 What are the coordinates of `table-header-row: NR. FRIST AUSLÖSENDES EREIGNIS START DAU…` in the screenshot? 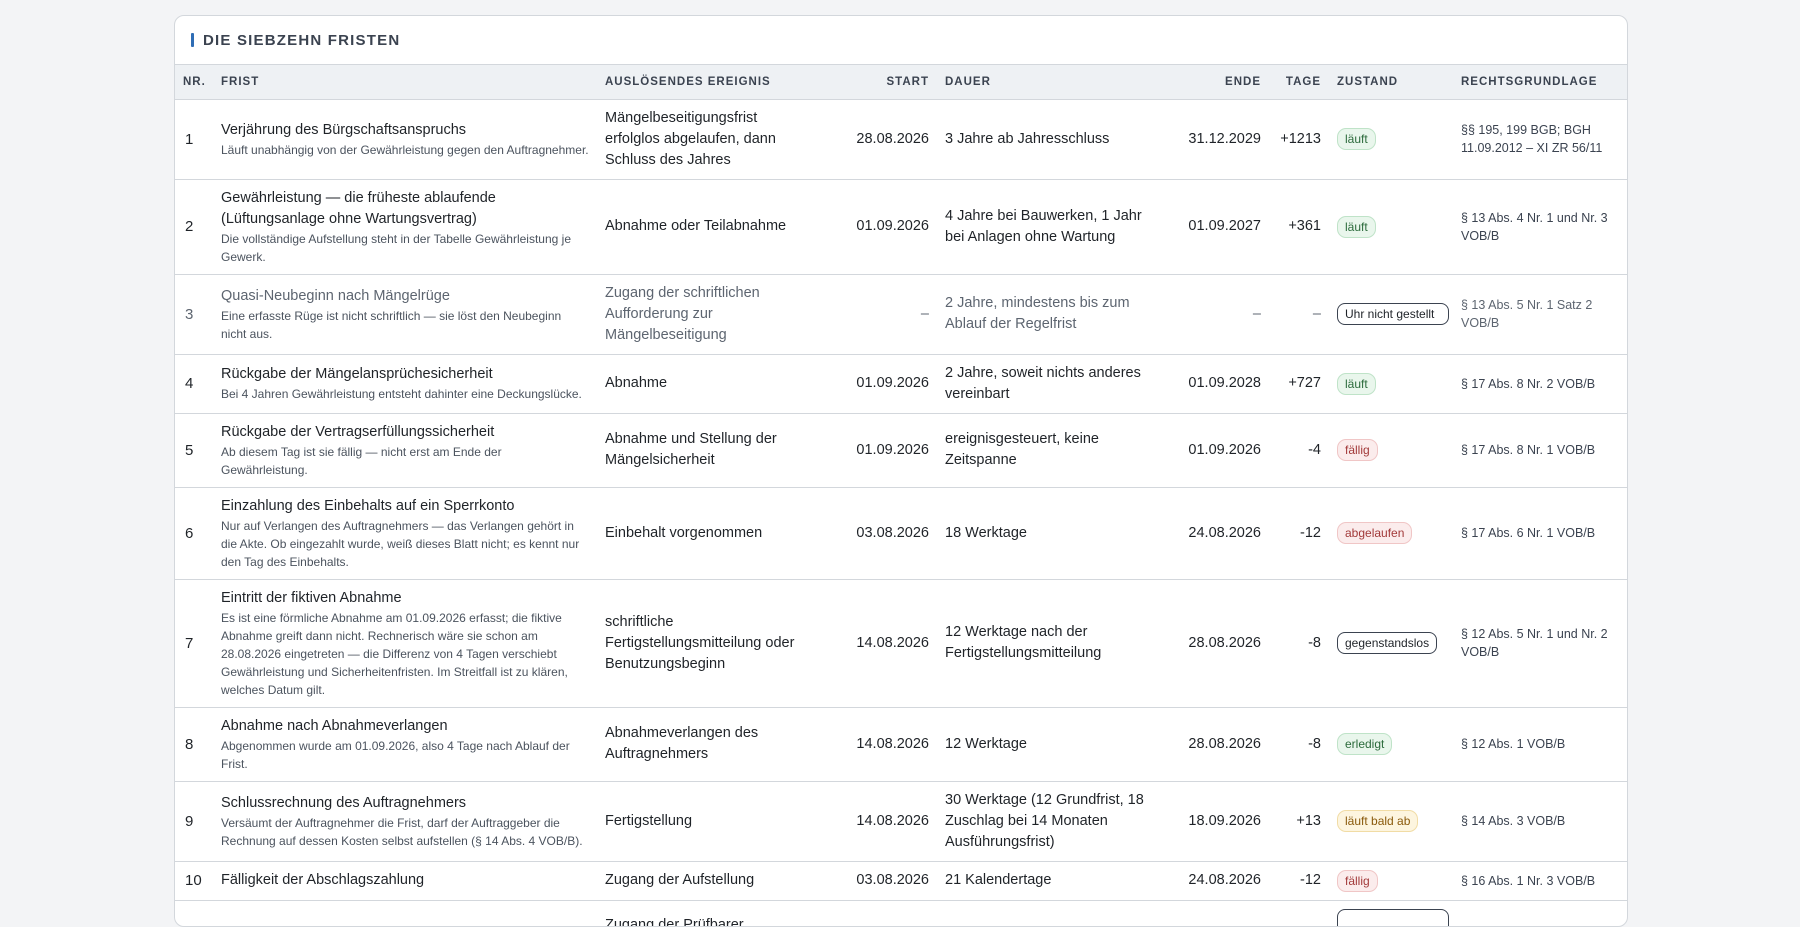 It's located at (901, 82).